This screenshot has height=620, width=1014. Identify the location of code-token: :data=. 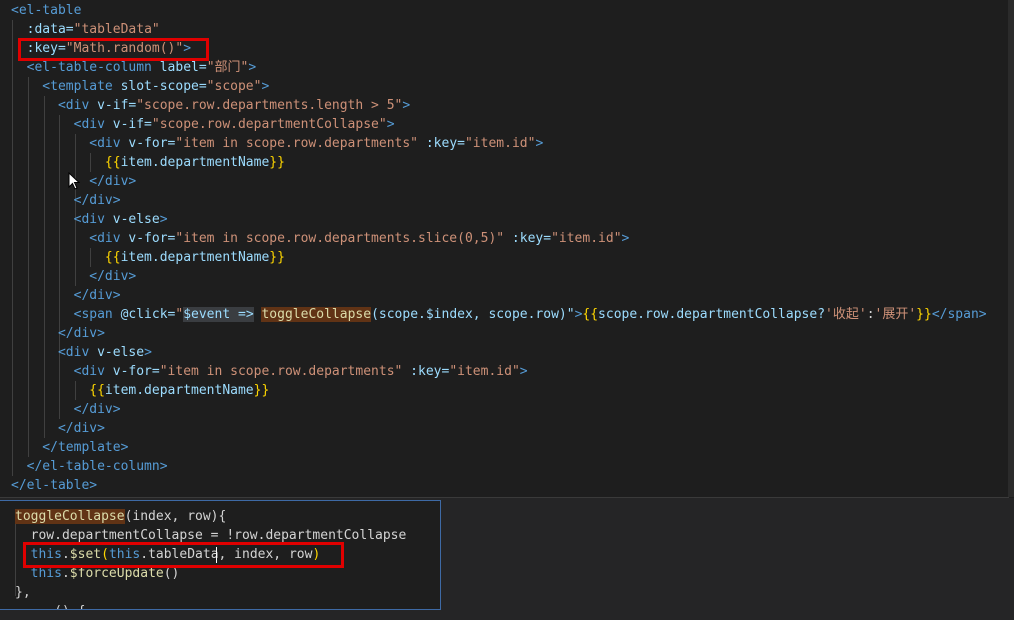
(42, 29).